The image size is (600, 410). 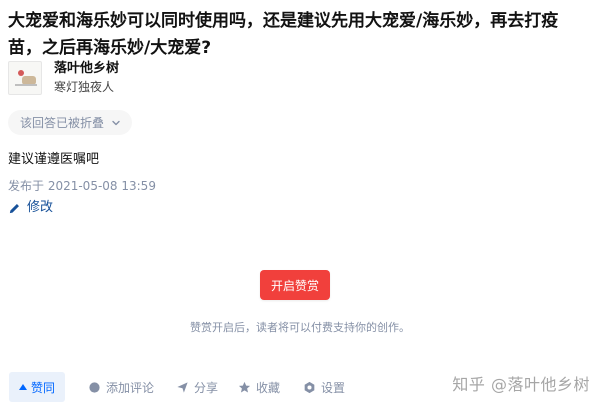 I want to click on folded-badge: 该回答已被折叠, so click(x=70, y=122).